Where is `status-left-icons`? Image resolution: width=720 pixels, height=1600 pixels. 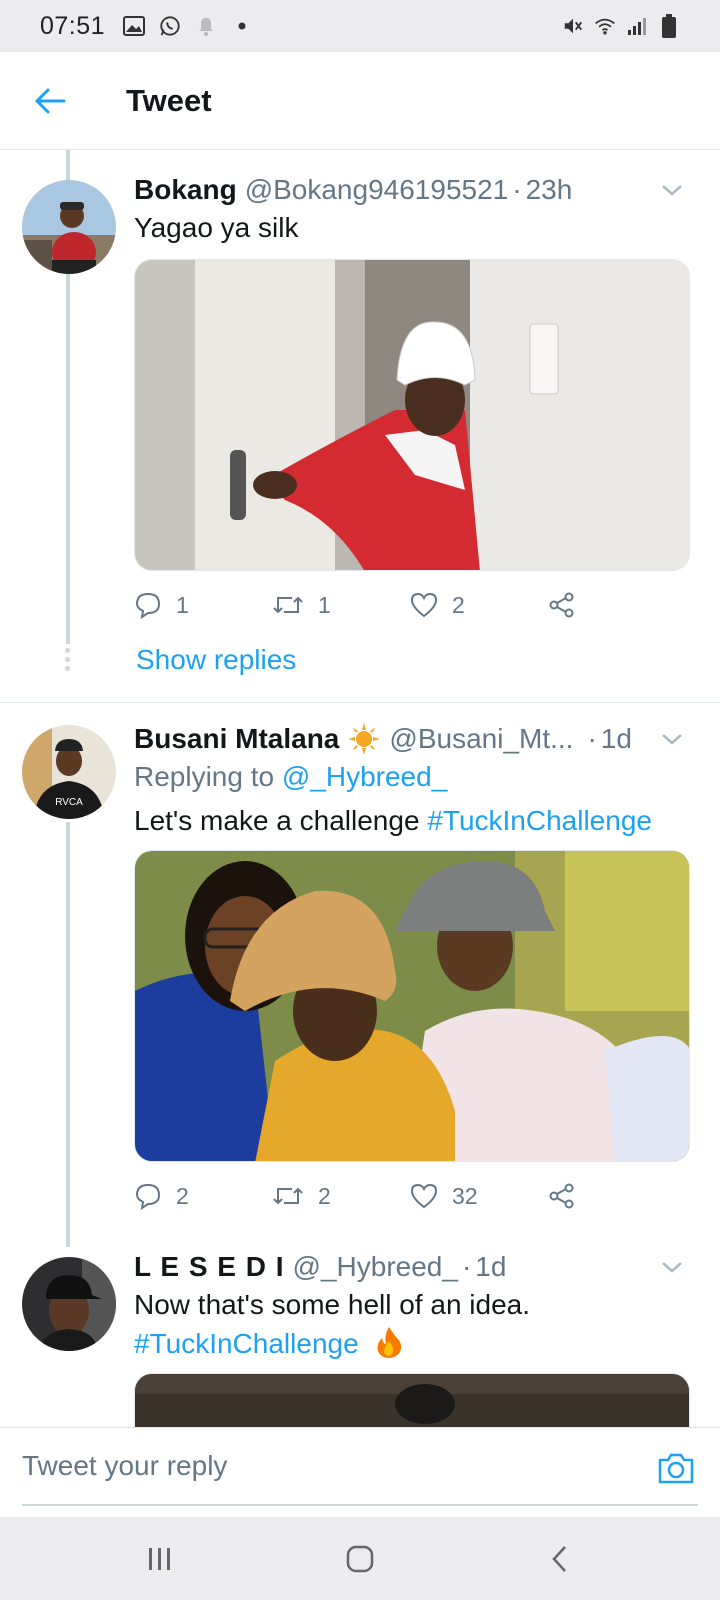 status-left-icons is located at coordinates (188, 26).